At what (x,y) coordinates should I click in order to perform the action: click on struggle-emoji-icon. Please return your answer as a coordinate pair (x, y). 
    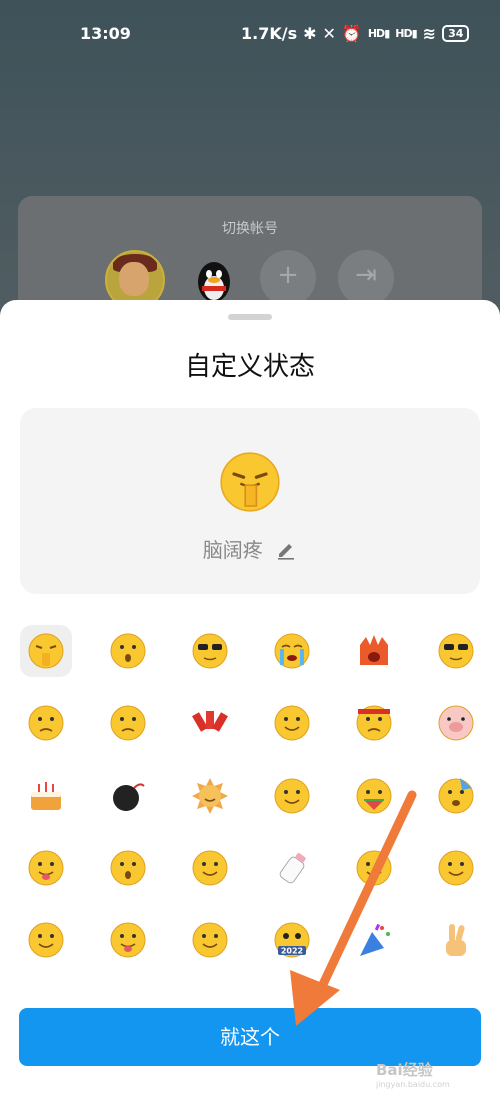
    Looking at the image, I should click on (210, 868).